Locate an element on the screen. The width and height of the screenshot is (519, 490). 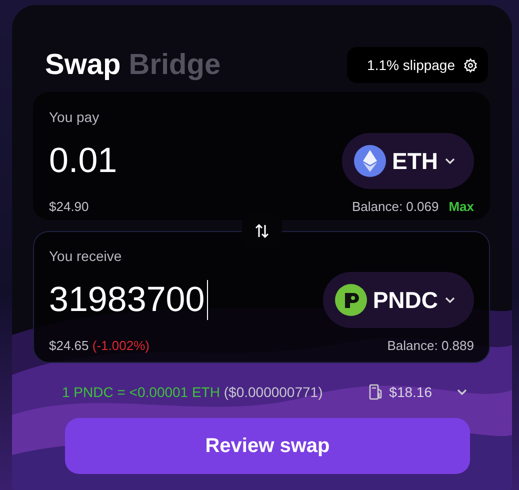
balance-text: Balance: 0.889 is located at coordinates (430, 345).